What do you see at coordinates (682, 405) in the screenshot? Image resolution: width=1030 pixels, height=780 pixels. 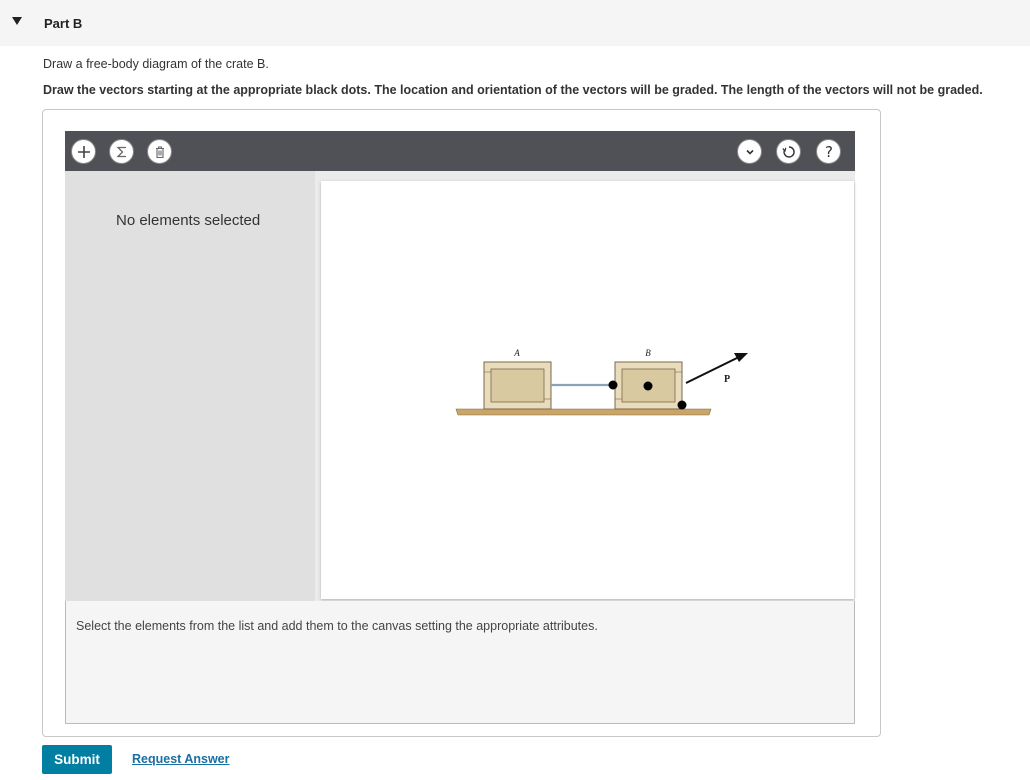 I see `attach-point-corner` at bounding box center [682, 405].